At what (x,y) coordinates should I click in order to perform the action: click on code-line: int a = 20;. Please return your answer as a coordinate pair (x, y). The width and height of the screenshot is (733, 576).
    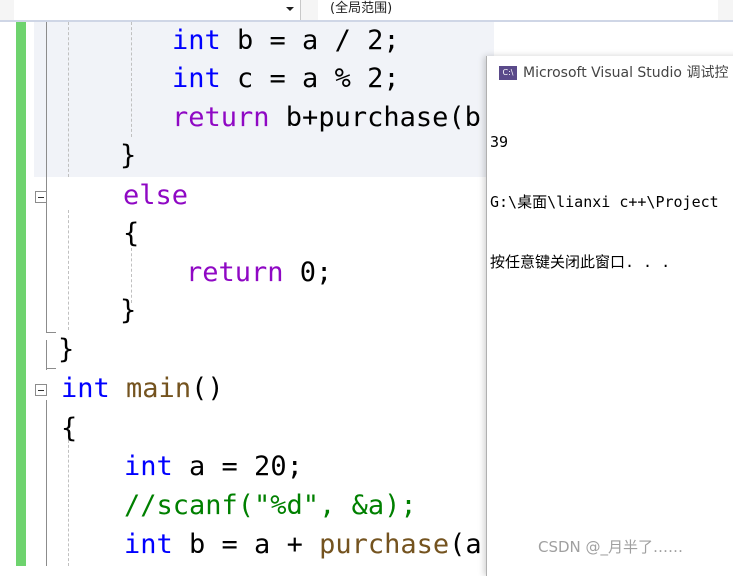
    Looking at the image, I should click on (213, 467).